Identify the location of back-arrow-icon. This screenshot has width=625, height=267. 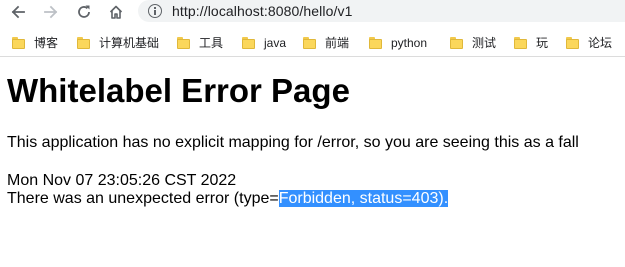
(18, 12).